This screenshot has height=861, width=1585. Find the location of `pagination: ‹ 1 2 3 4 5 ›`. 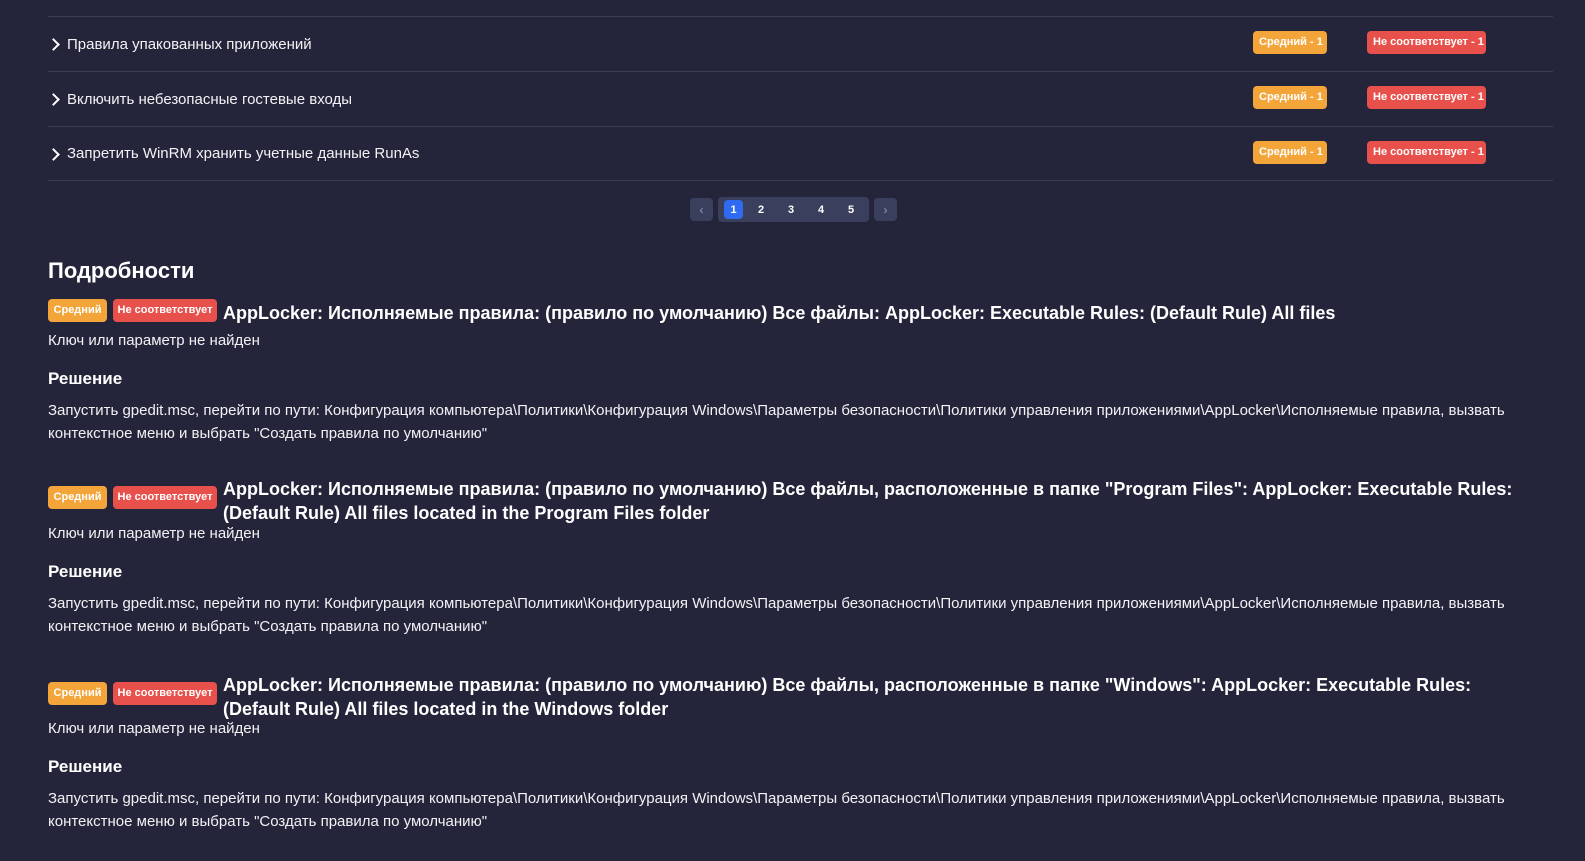

pagination: ‹ 1 2 3 4 5 › is located at coordinates (793, 209).